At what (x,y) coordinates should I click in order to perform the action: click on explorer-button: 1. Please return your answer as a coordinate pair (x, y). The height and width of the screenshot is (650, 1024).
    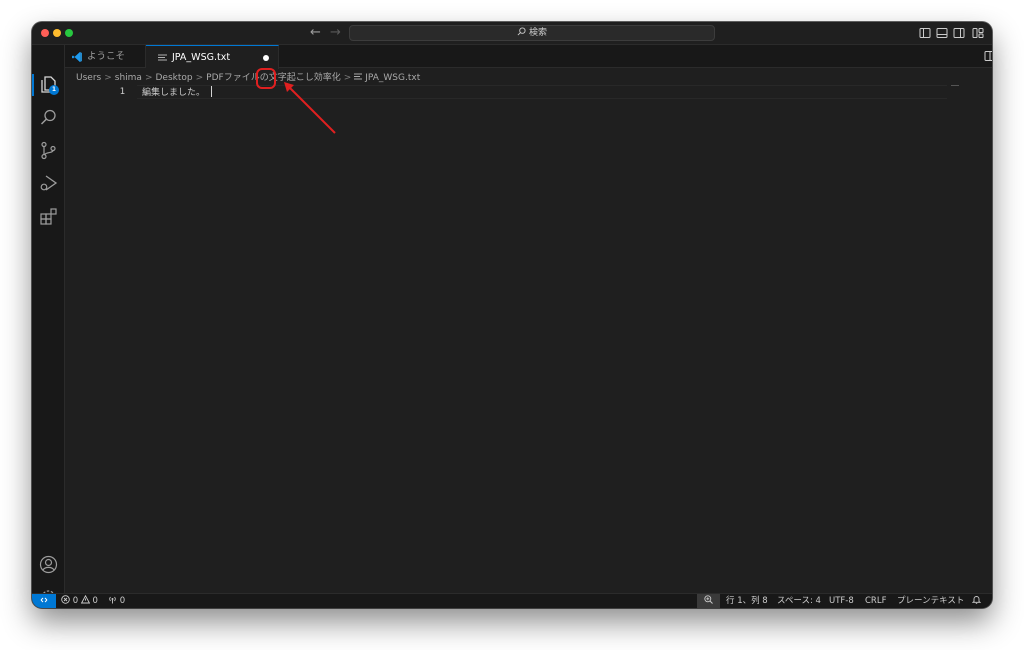
    Looking at the image, I should click on (49, 85).